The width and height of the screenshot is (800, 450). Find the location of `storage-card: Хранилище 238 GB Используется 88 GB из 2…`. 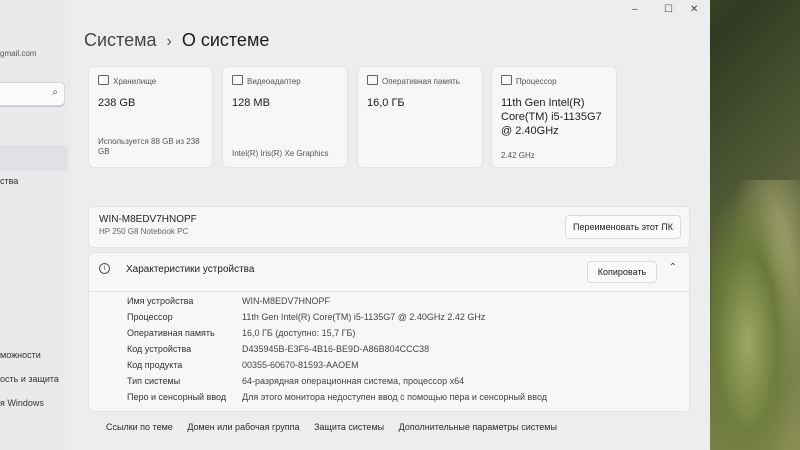

storage-card: Хранилище 238 GB Используется 88 GB из 2… is located at coordinates (150, 117).